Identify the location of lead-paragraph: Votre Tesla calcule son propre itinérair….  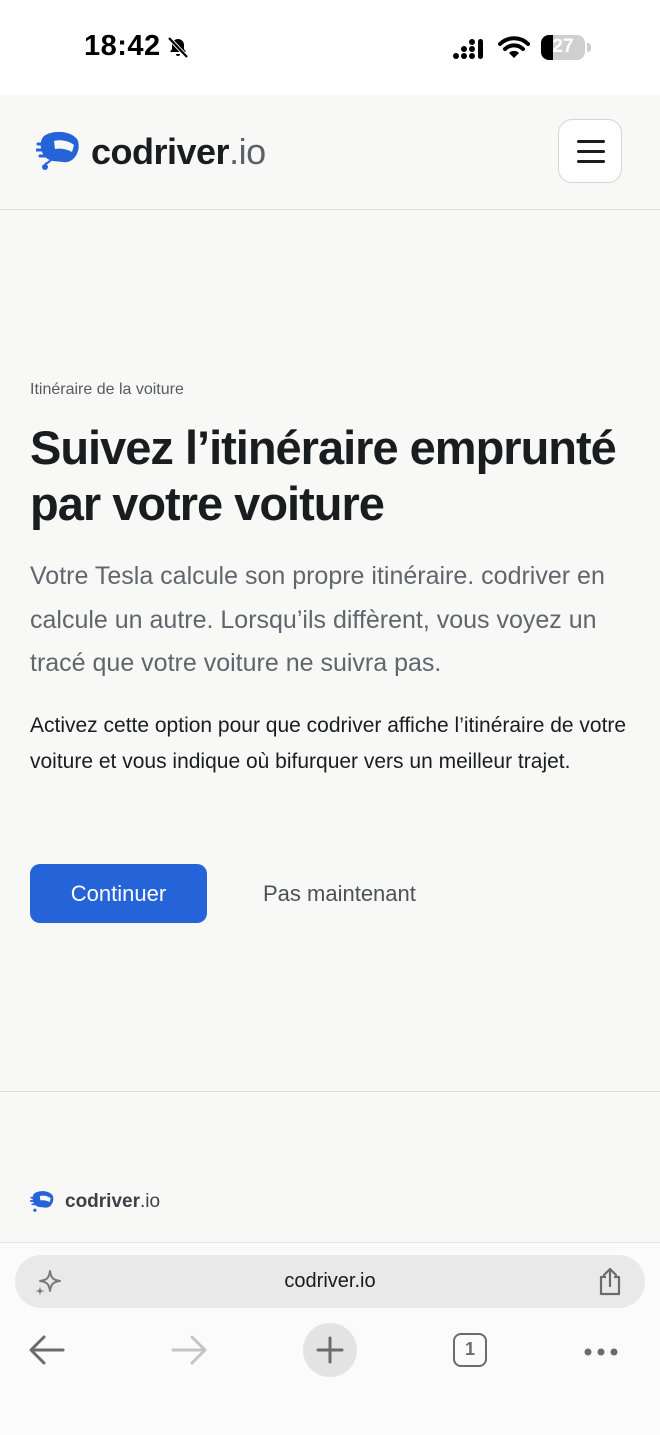
(317, 619).